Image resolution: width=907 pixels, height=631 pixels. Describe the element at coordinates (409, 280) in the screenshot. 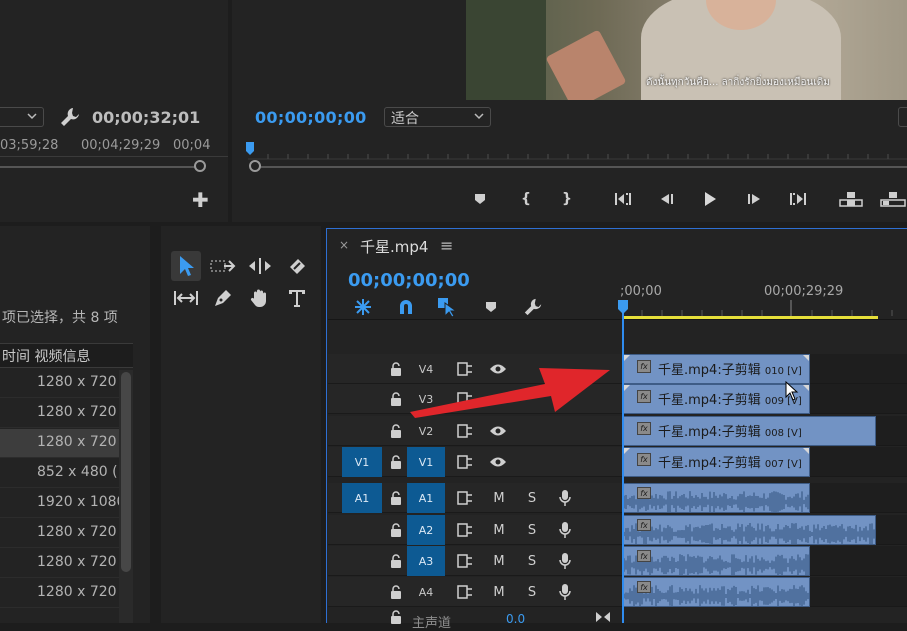

I see `timeline-timecode: 00;00;00;00` at that location.